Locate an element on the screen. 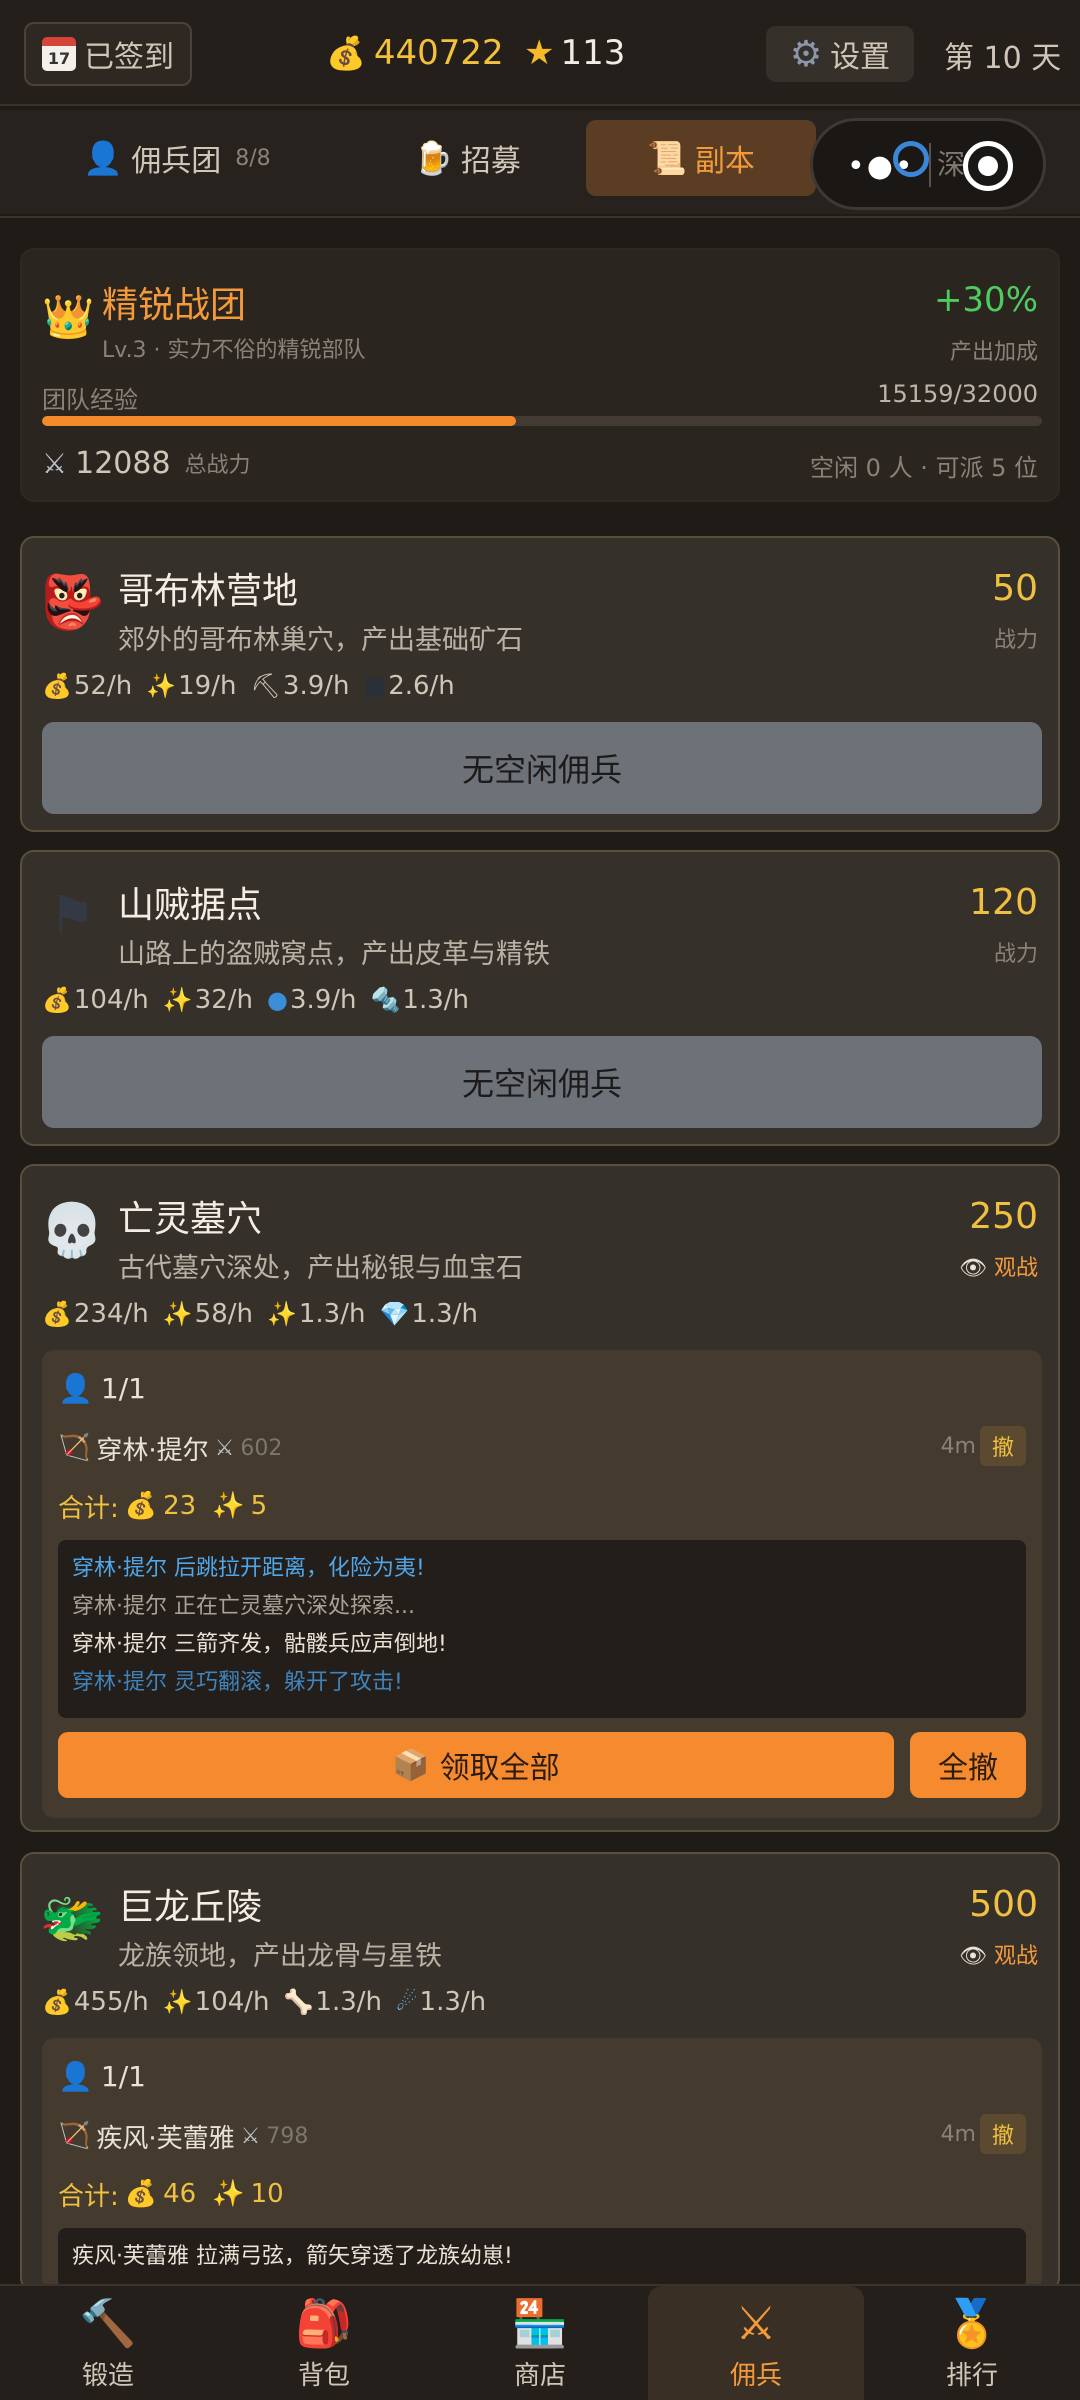  log-line: 穿林·提尔 灵巧翻滚，躲开了攻击! is located at coordinates (237, 1682).